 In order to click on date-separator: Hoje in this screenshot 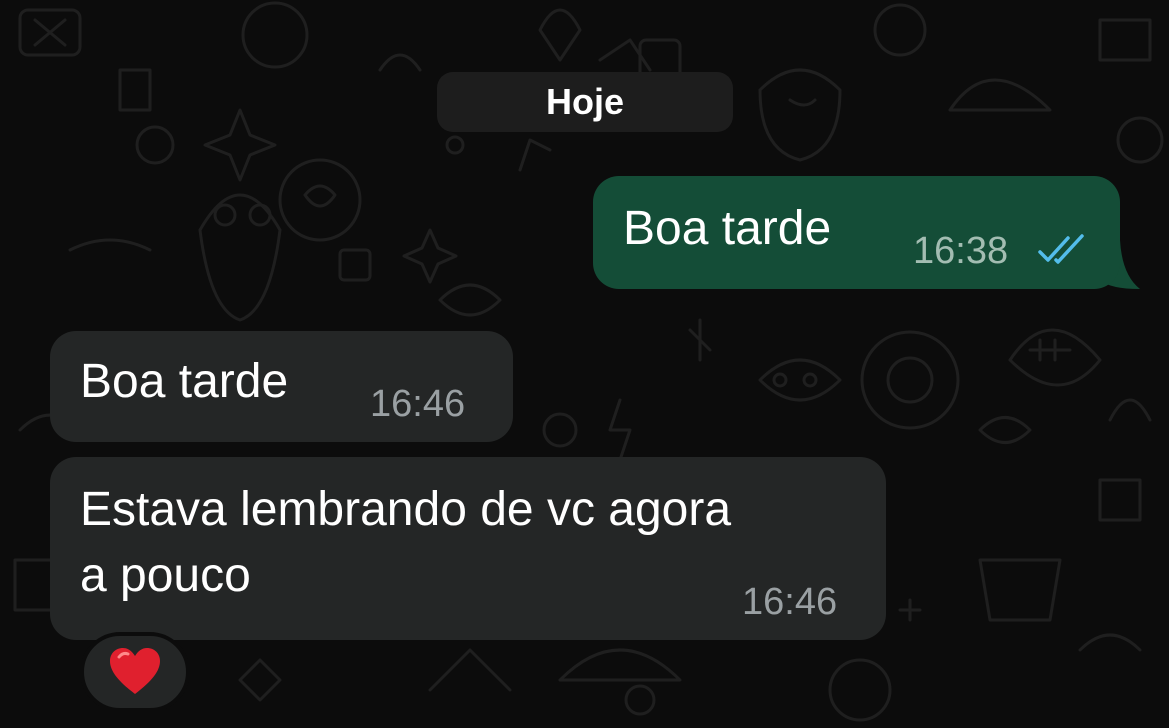, I will do `click(585, 102)`.